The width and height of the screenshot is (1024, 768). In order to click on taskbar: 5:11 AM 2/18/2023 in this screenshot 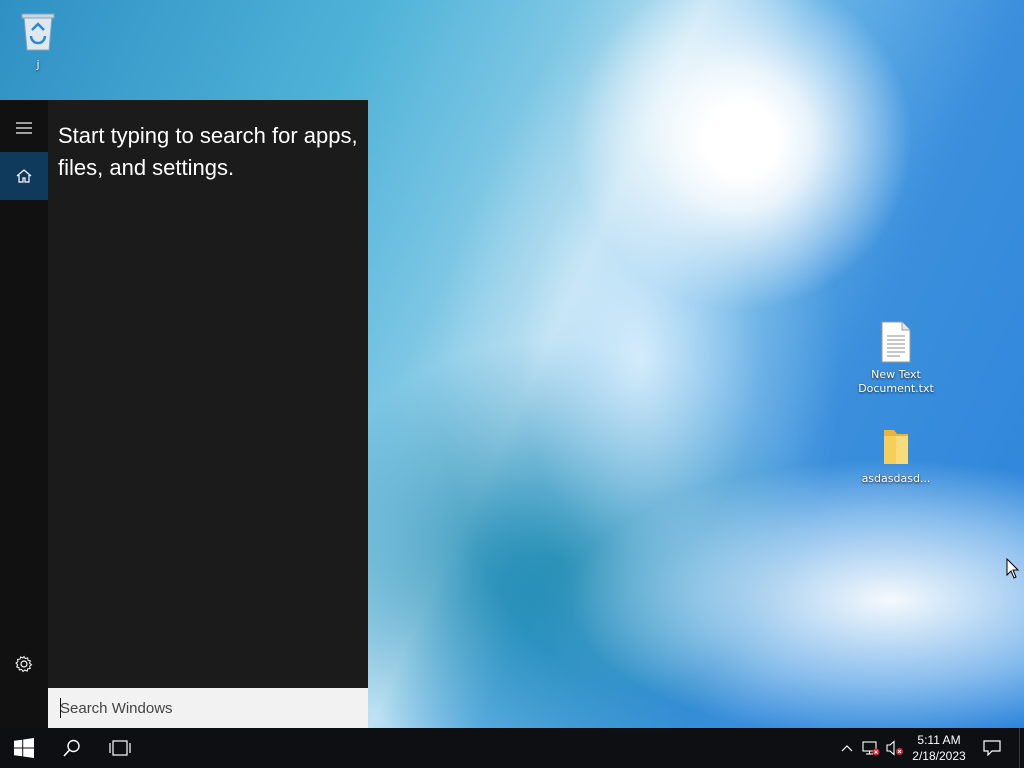, I will do `click(512, 748)`.